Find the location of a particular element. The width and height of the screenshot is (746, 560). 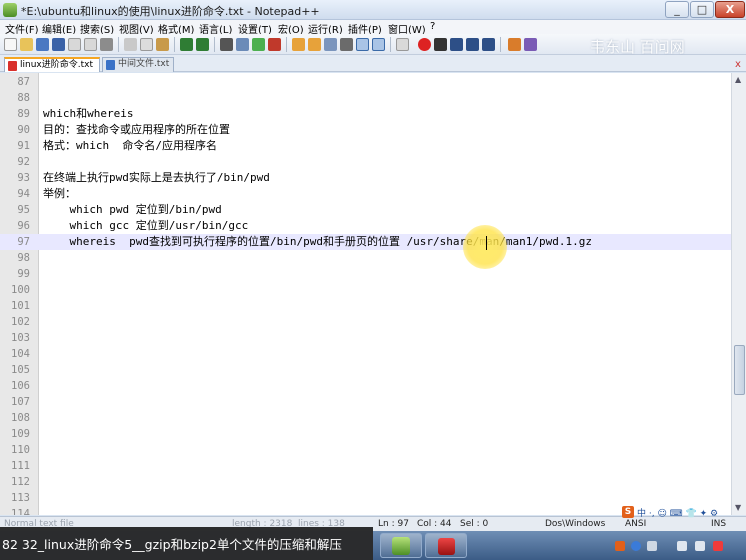

volume-tray-icon is located at coordinates (700, 546).